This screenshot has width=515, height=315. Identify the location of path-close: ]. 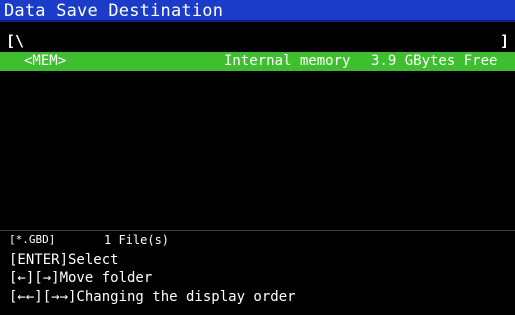
(504, 41).